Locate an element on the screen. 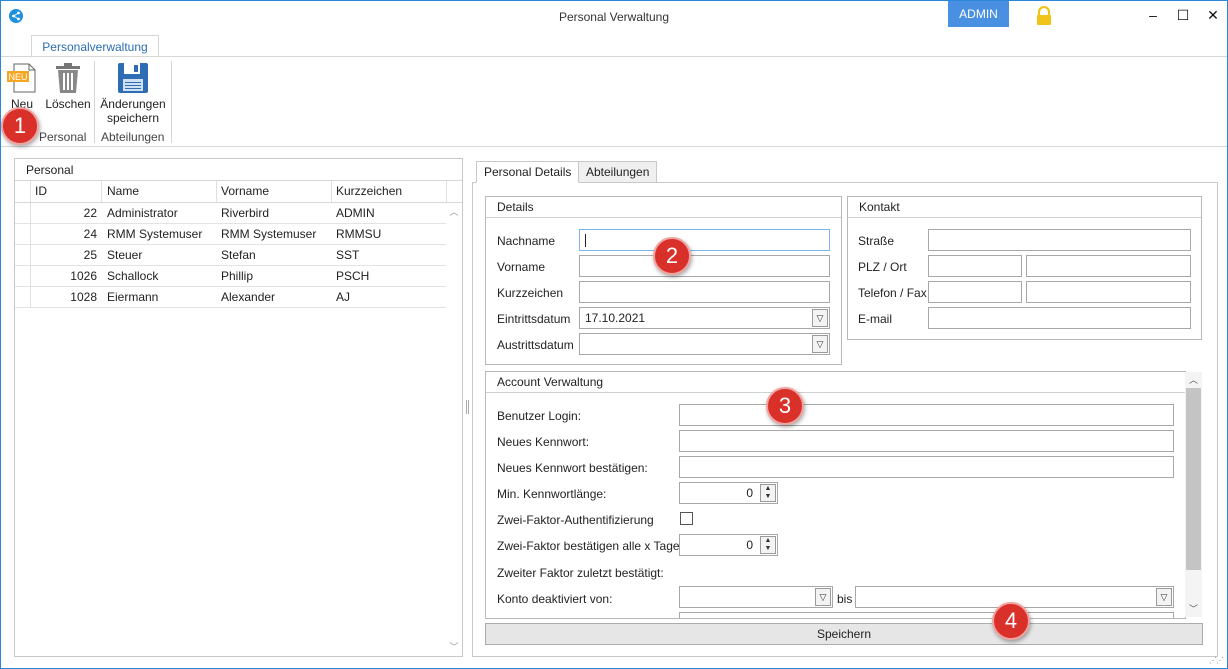 This screenshot has width=1228, height=669. grid-scrollbar: ︿ ﹀ is located at coordinates (454, 429).